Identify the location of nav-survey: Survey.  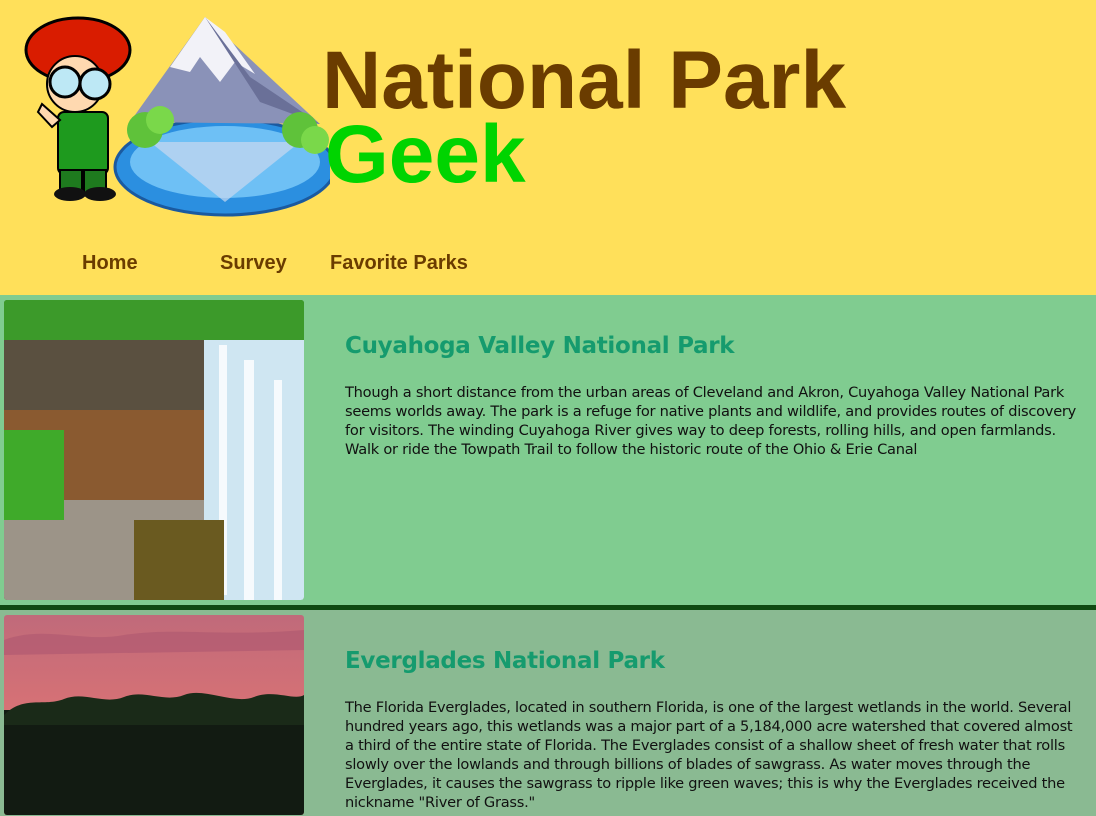
(253, 263).